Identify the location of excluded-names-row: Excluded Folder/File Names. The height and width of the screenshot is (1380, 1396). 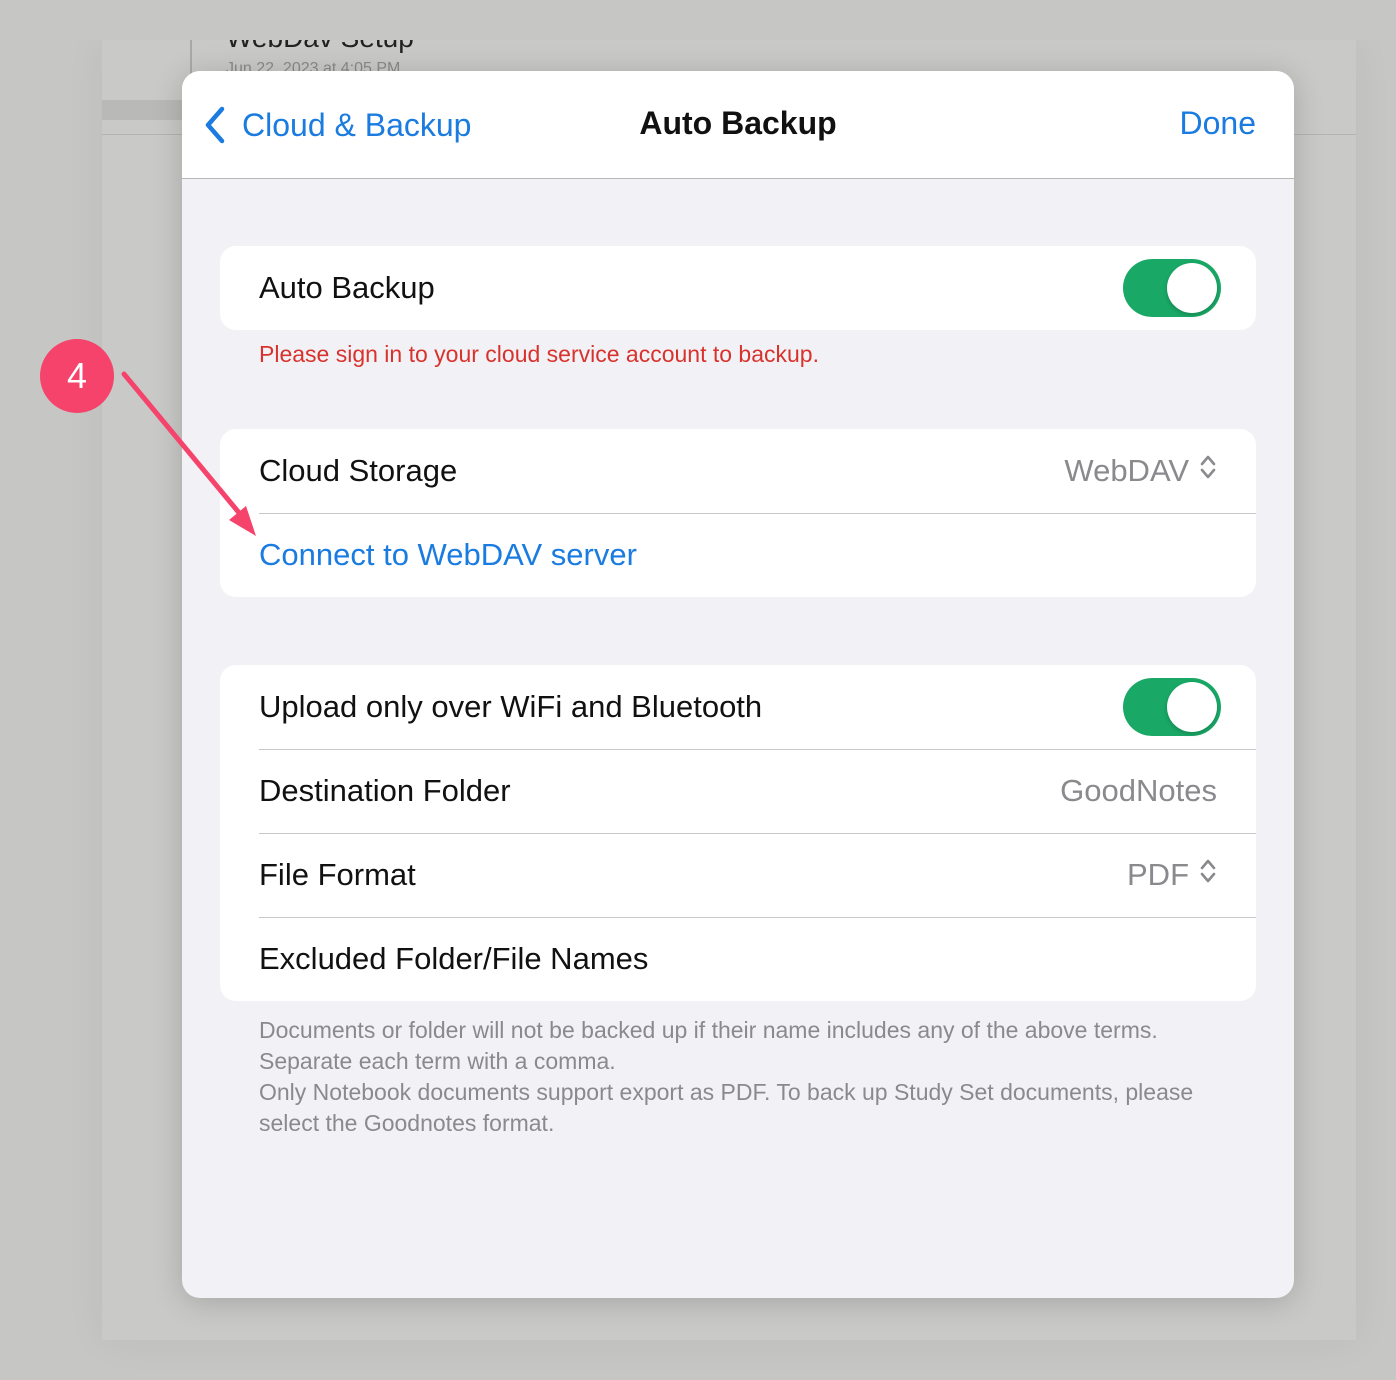
(738, 959).